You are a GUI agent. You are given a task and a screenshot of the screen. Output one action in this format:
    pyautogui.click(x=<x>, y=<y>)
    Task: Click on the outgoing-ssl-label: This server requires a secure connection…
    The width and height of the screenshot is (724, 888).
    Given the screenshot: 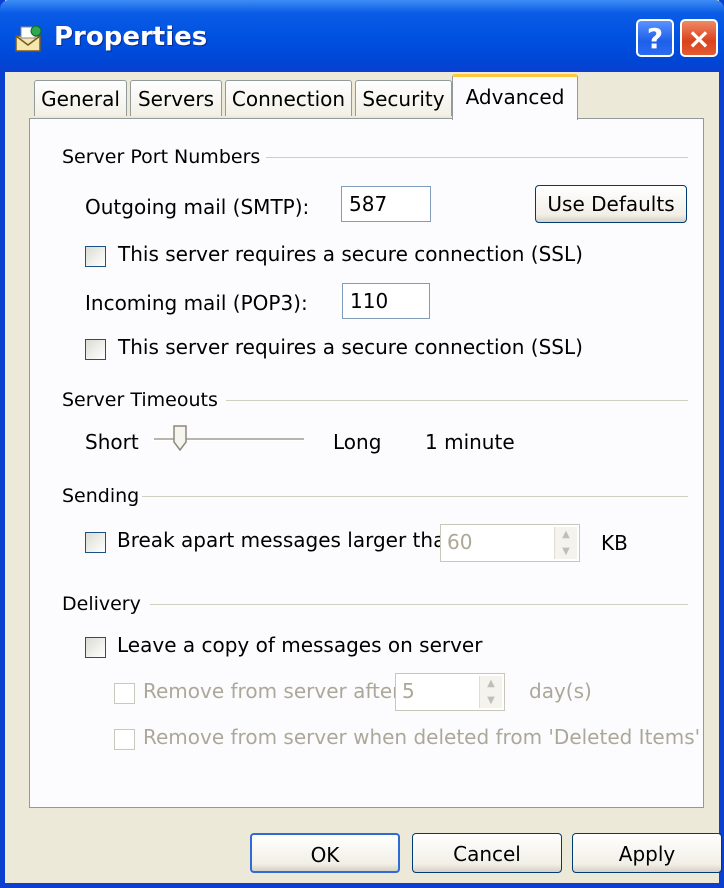 What is the action you would take?
    pyautogui.click(x=350, y=254)
    